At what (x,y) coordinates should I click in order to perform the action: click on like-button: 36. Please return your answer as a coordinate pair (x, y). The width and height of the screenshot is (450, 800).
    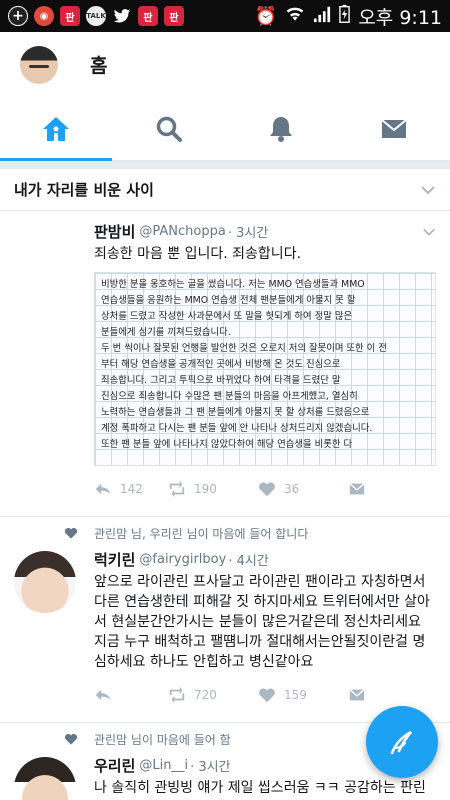
    Looking at the image, I should click on (303, 489).